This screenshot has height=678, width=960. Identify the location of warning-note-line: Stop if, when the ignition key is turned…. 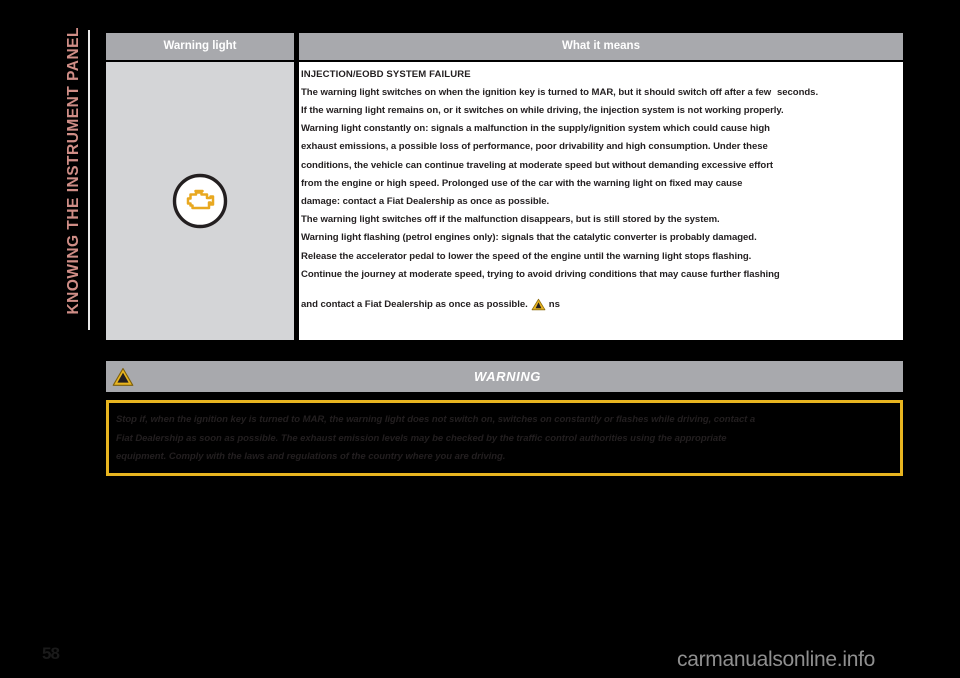
(436, 419).